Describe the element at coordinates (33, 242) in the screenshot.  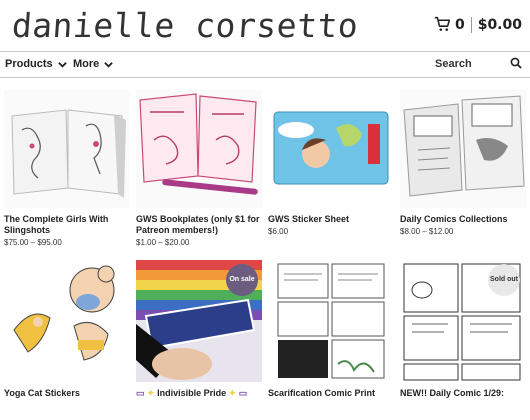
I see `product-price: $75.00 – $95.00` at that location.